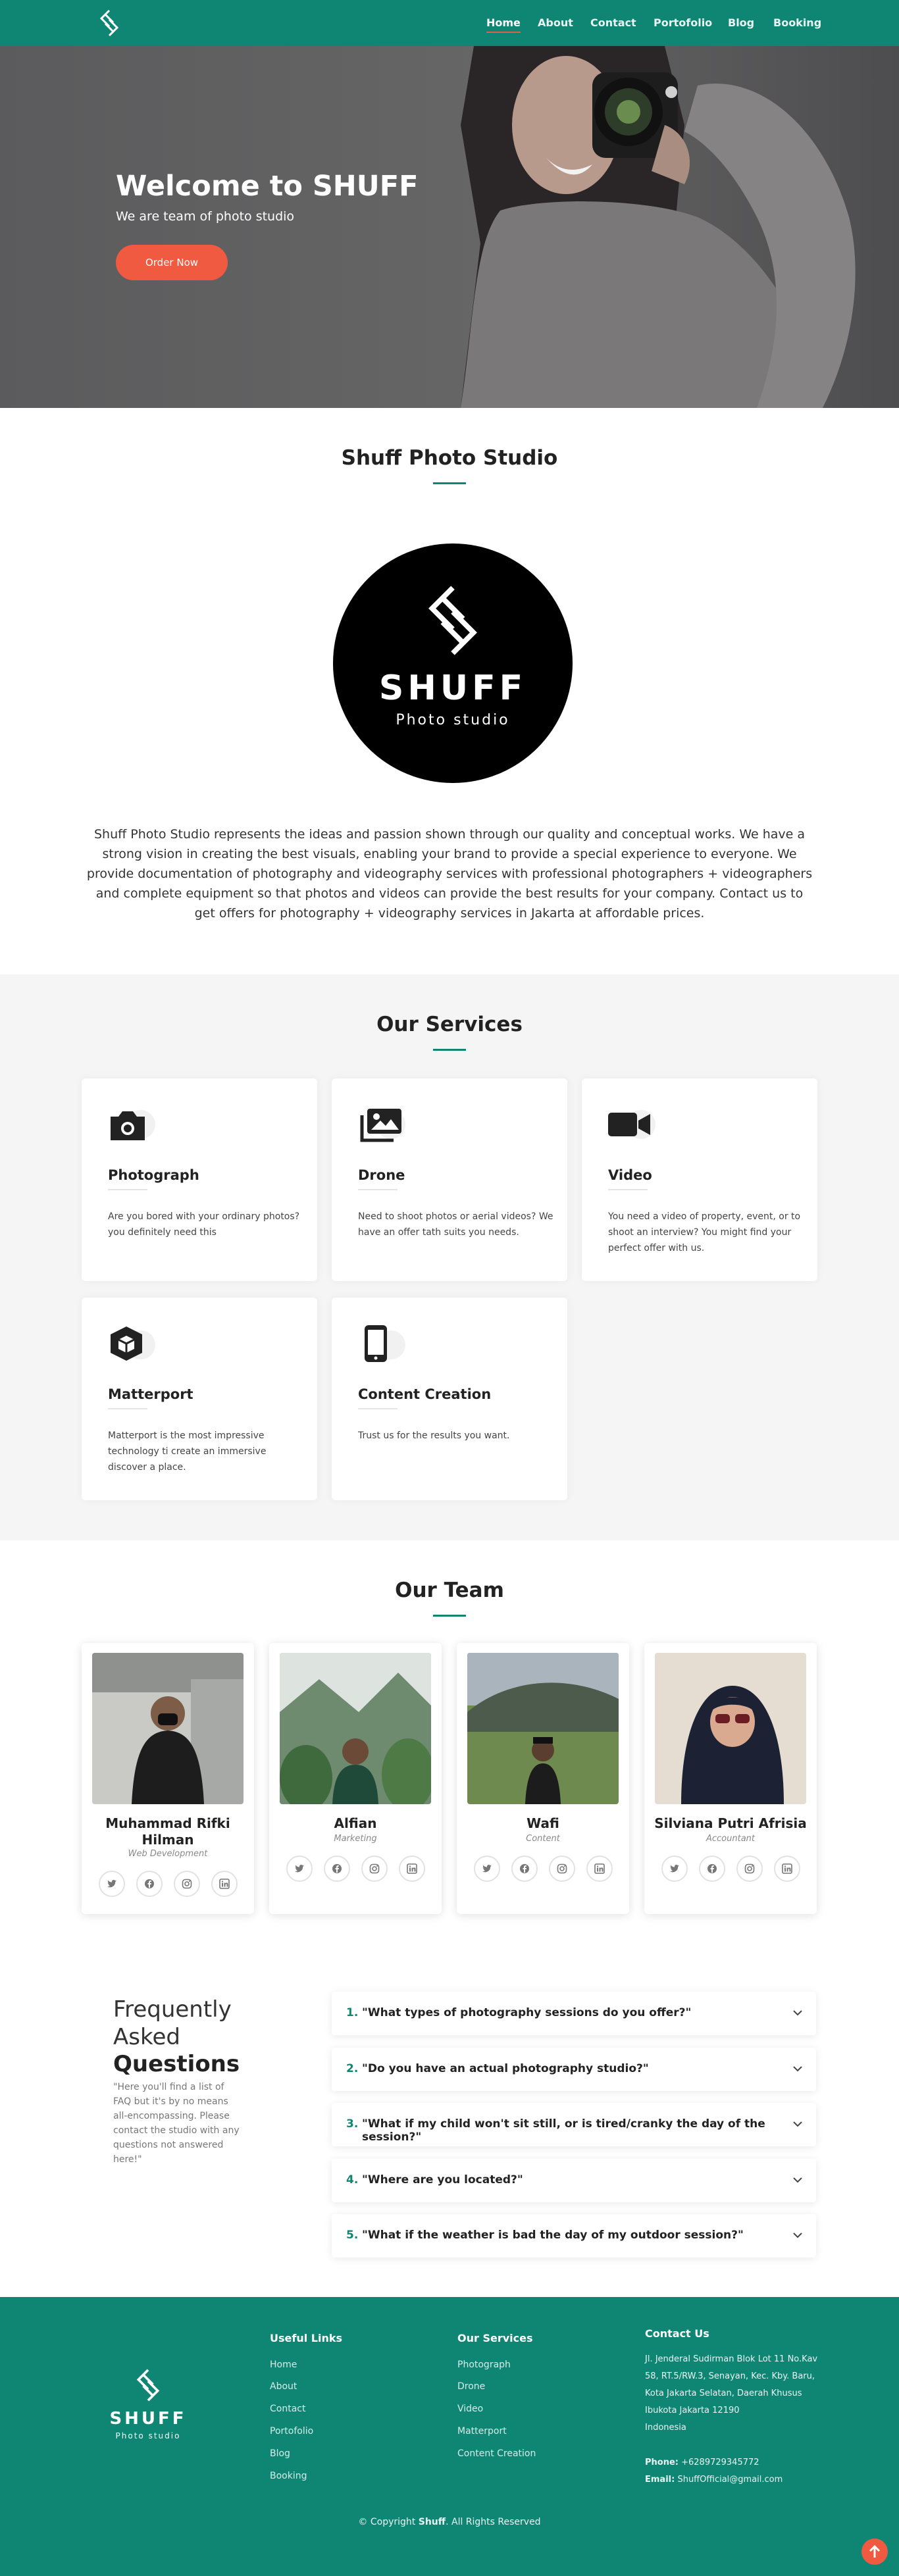 This screenshot has height=2576, width=899. Describe the element at coordinates (730, 1778) in the screenshot. I see `team-member-card: Silviana Putri Afrisia Accountant` at that location.